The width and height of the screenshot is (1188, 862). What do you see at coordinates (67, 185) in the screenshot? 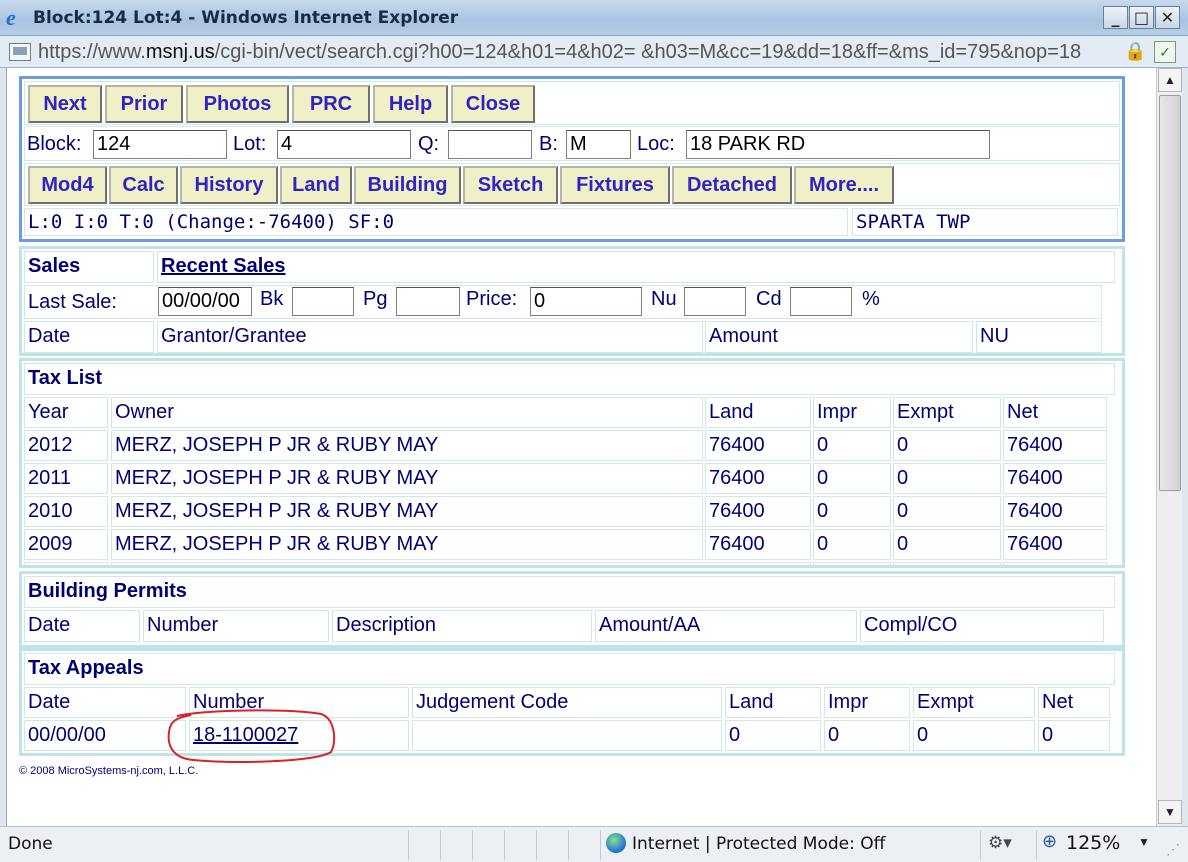
I see `tab-mod4: Mod4` at bounding box center [67, 185].